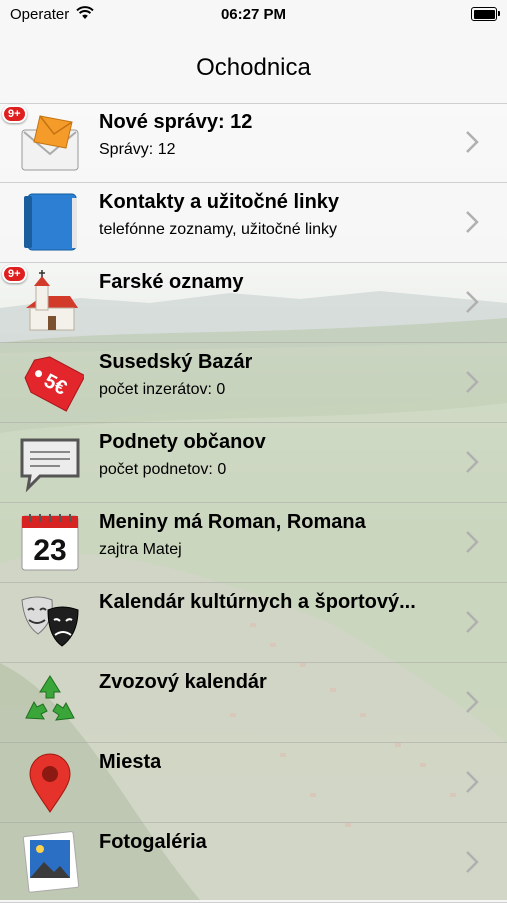 This screenshot has height=903, width=507. I want to click on clock: 06:27 PM, so click(253, 14).